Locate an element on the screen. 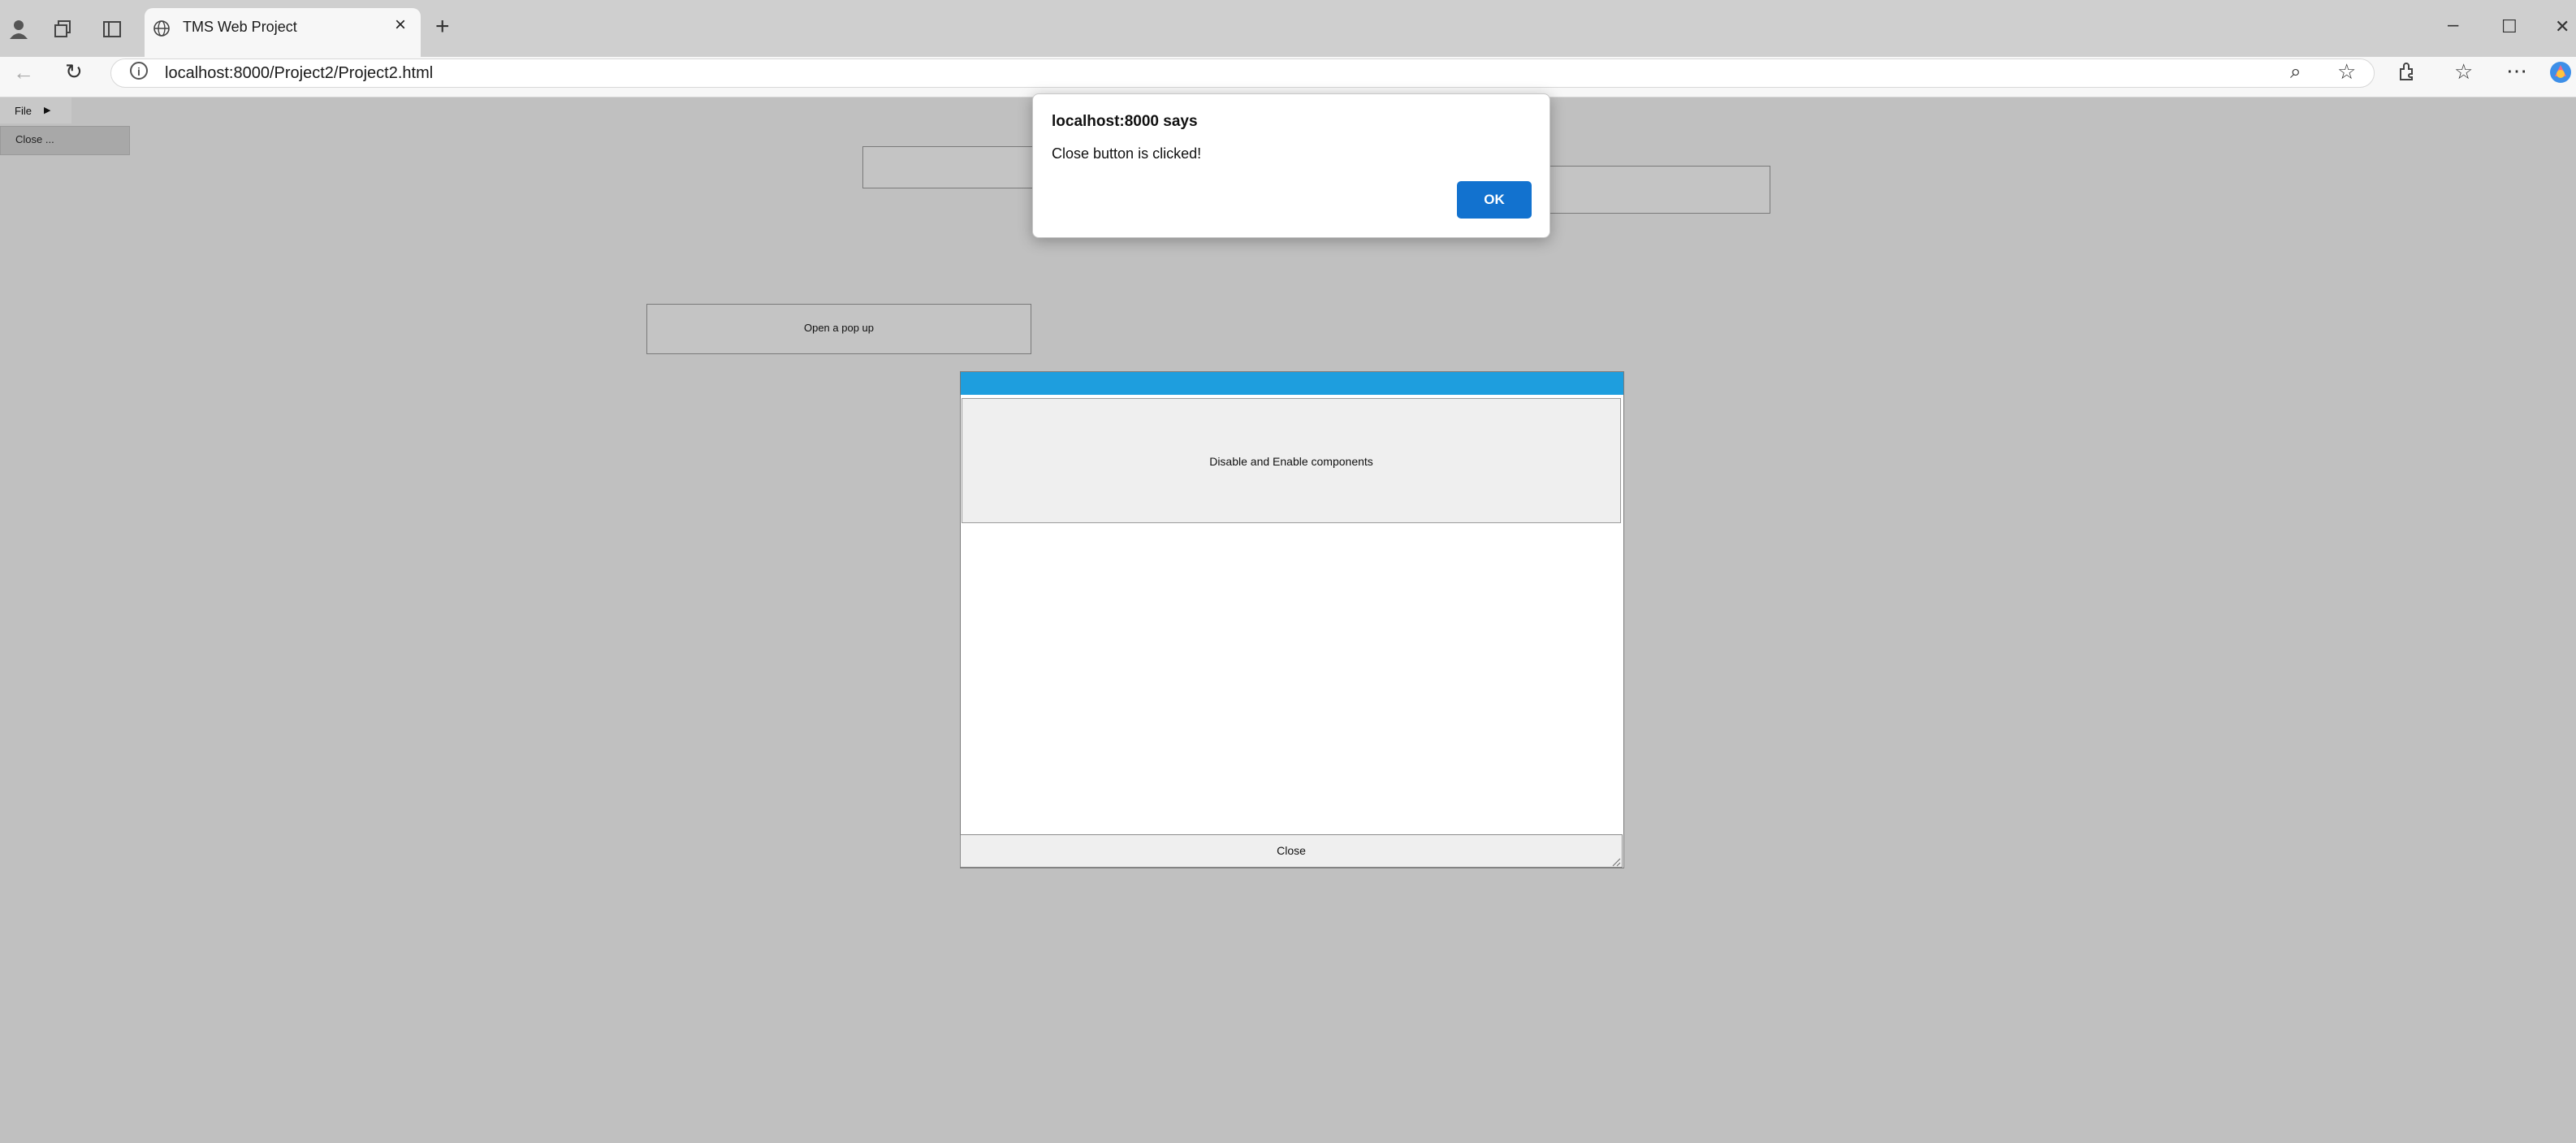 This screenshot has width=2576, height=1143. page-button-top-left is located at coordinates (948, 167).